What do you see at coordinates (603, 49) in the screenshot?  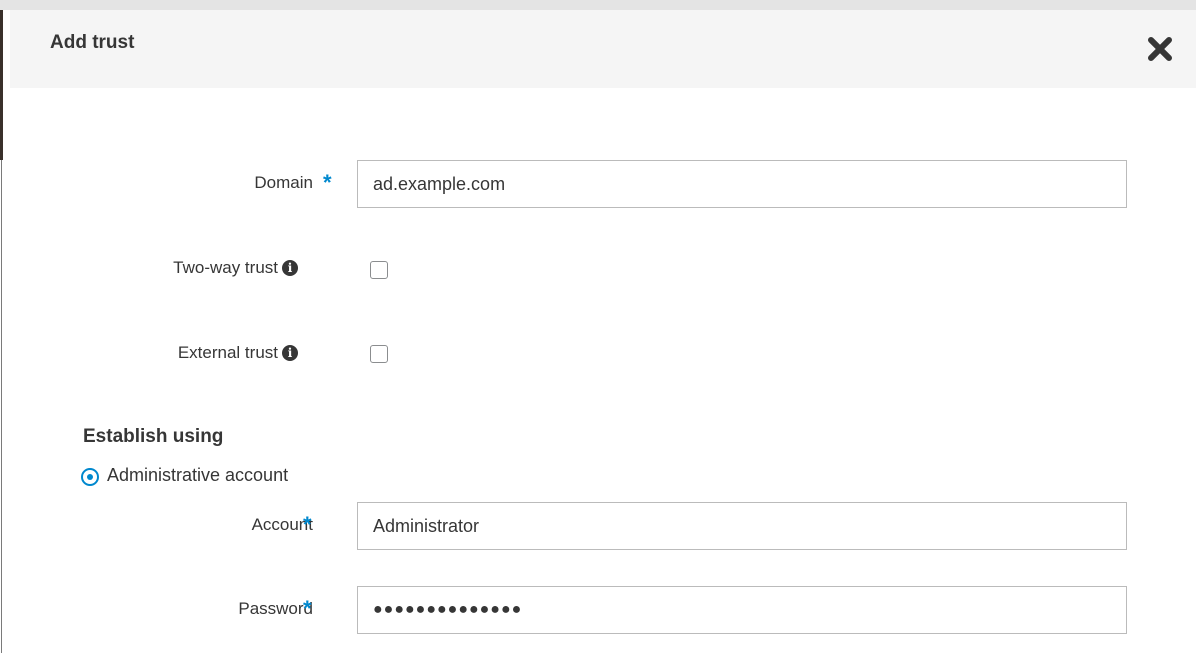 I see `dialog-header: Add trust` at bounding box center [603, 49].